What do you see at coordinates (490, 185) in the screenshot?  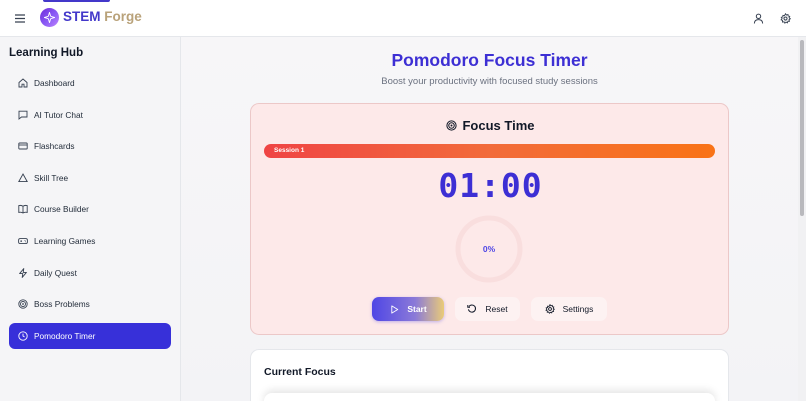 I see `timer-display: 01:00` at bounding box center [490, 185].